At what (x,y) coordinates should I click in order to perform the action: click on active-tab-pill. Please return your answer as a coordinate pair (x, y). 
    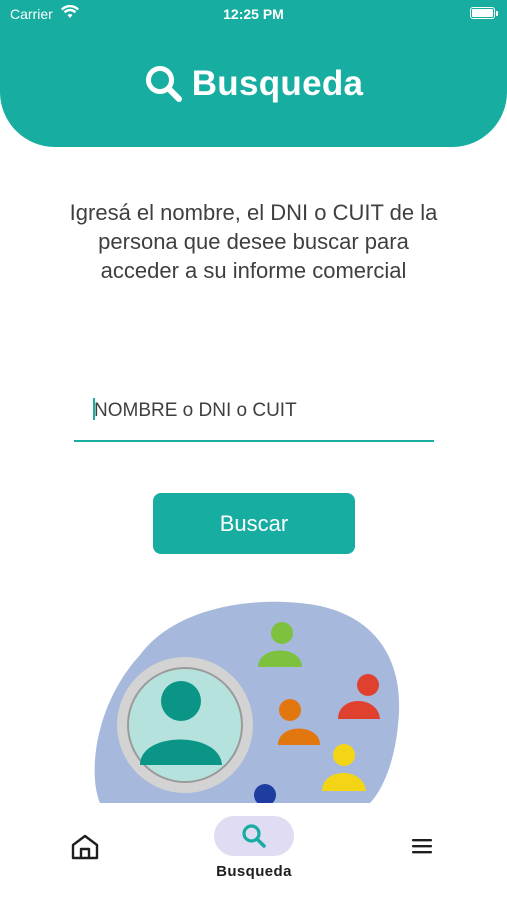
    Looking at the image, I should click on (254, 836).